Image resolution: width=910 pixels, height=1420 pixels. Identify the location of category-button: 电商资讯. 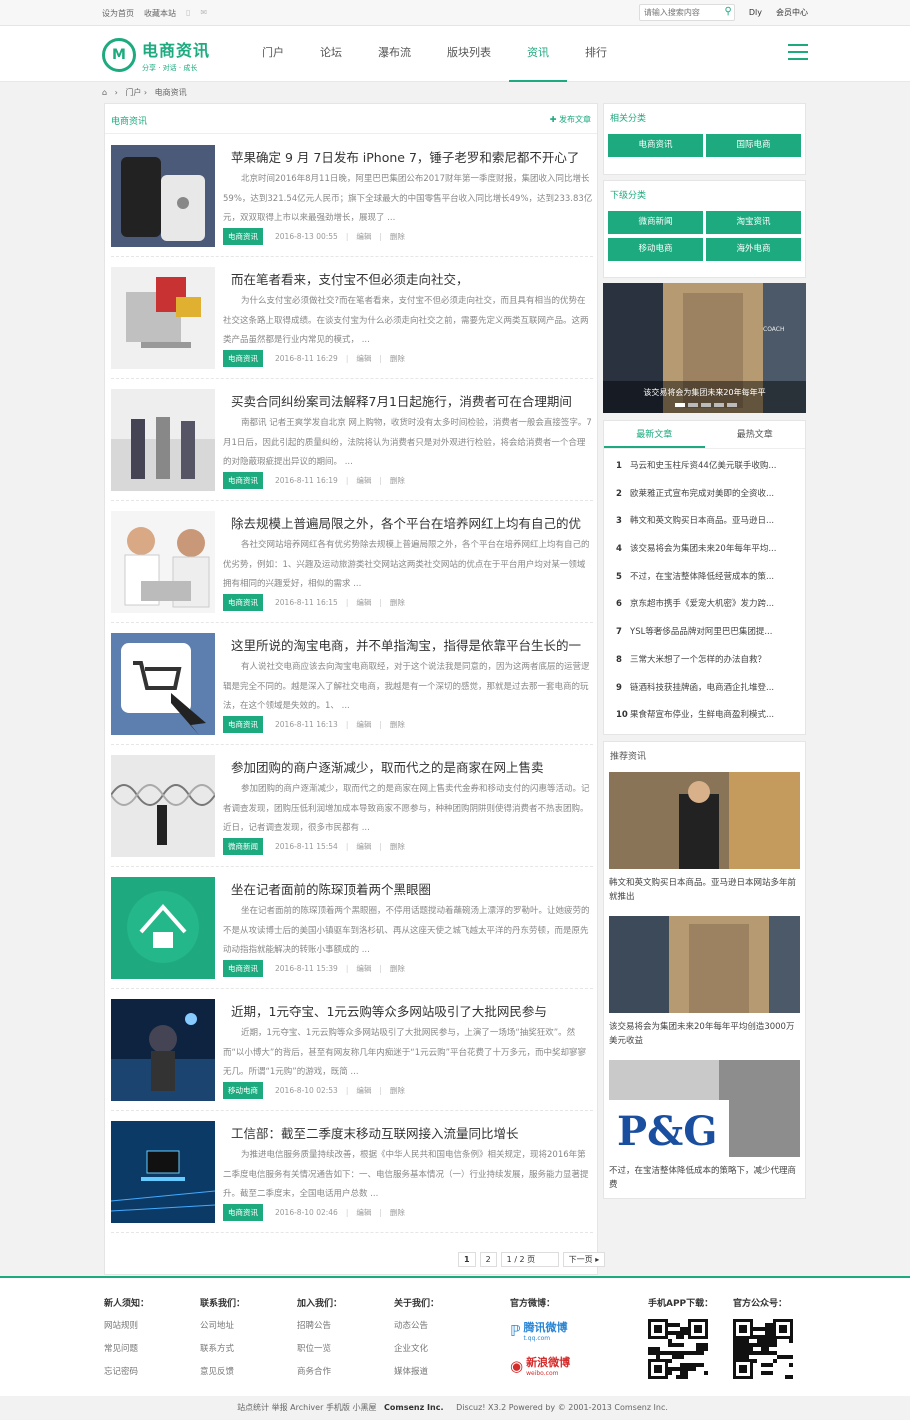
(655, 145).